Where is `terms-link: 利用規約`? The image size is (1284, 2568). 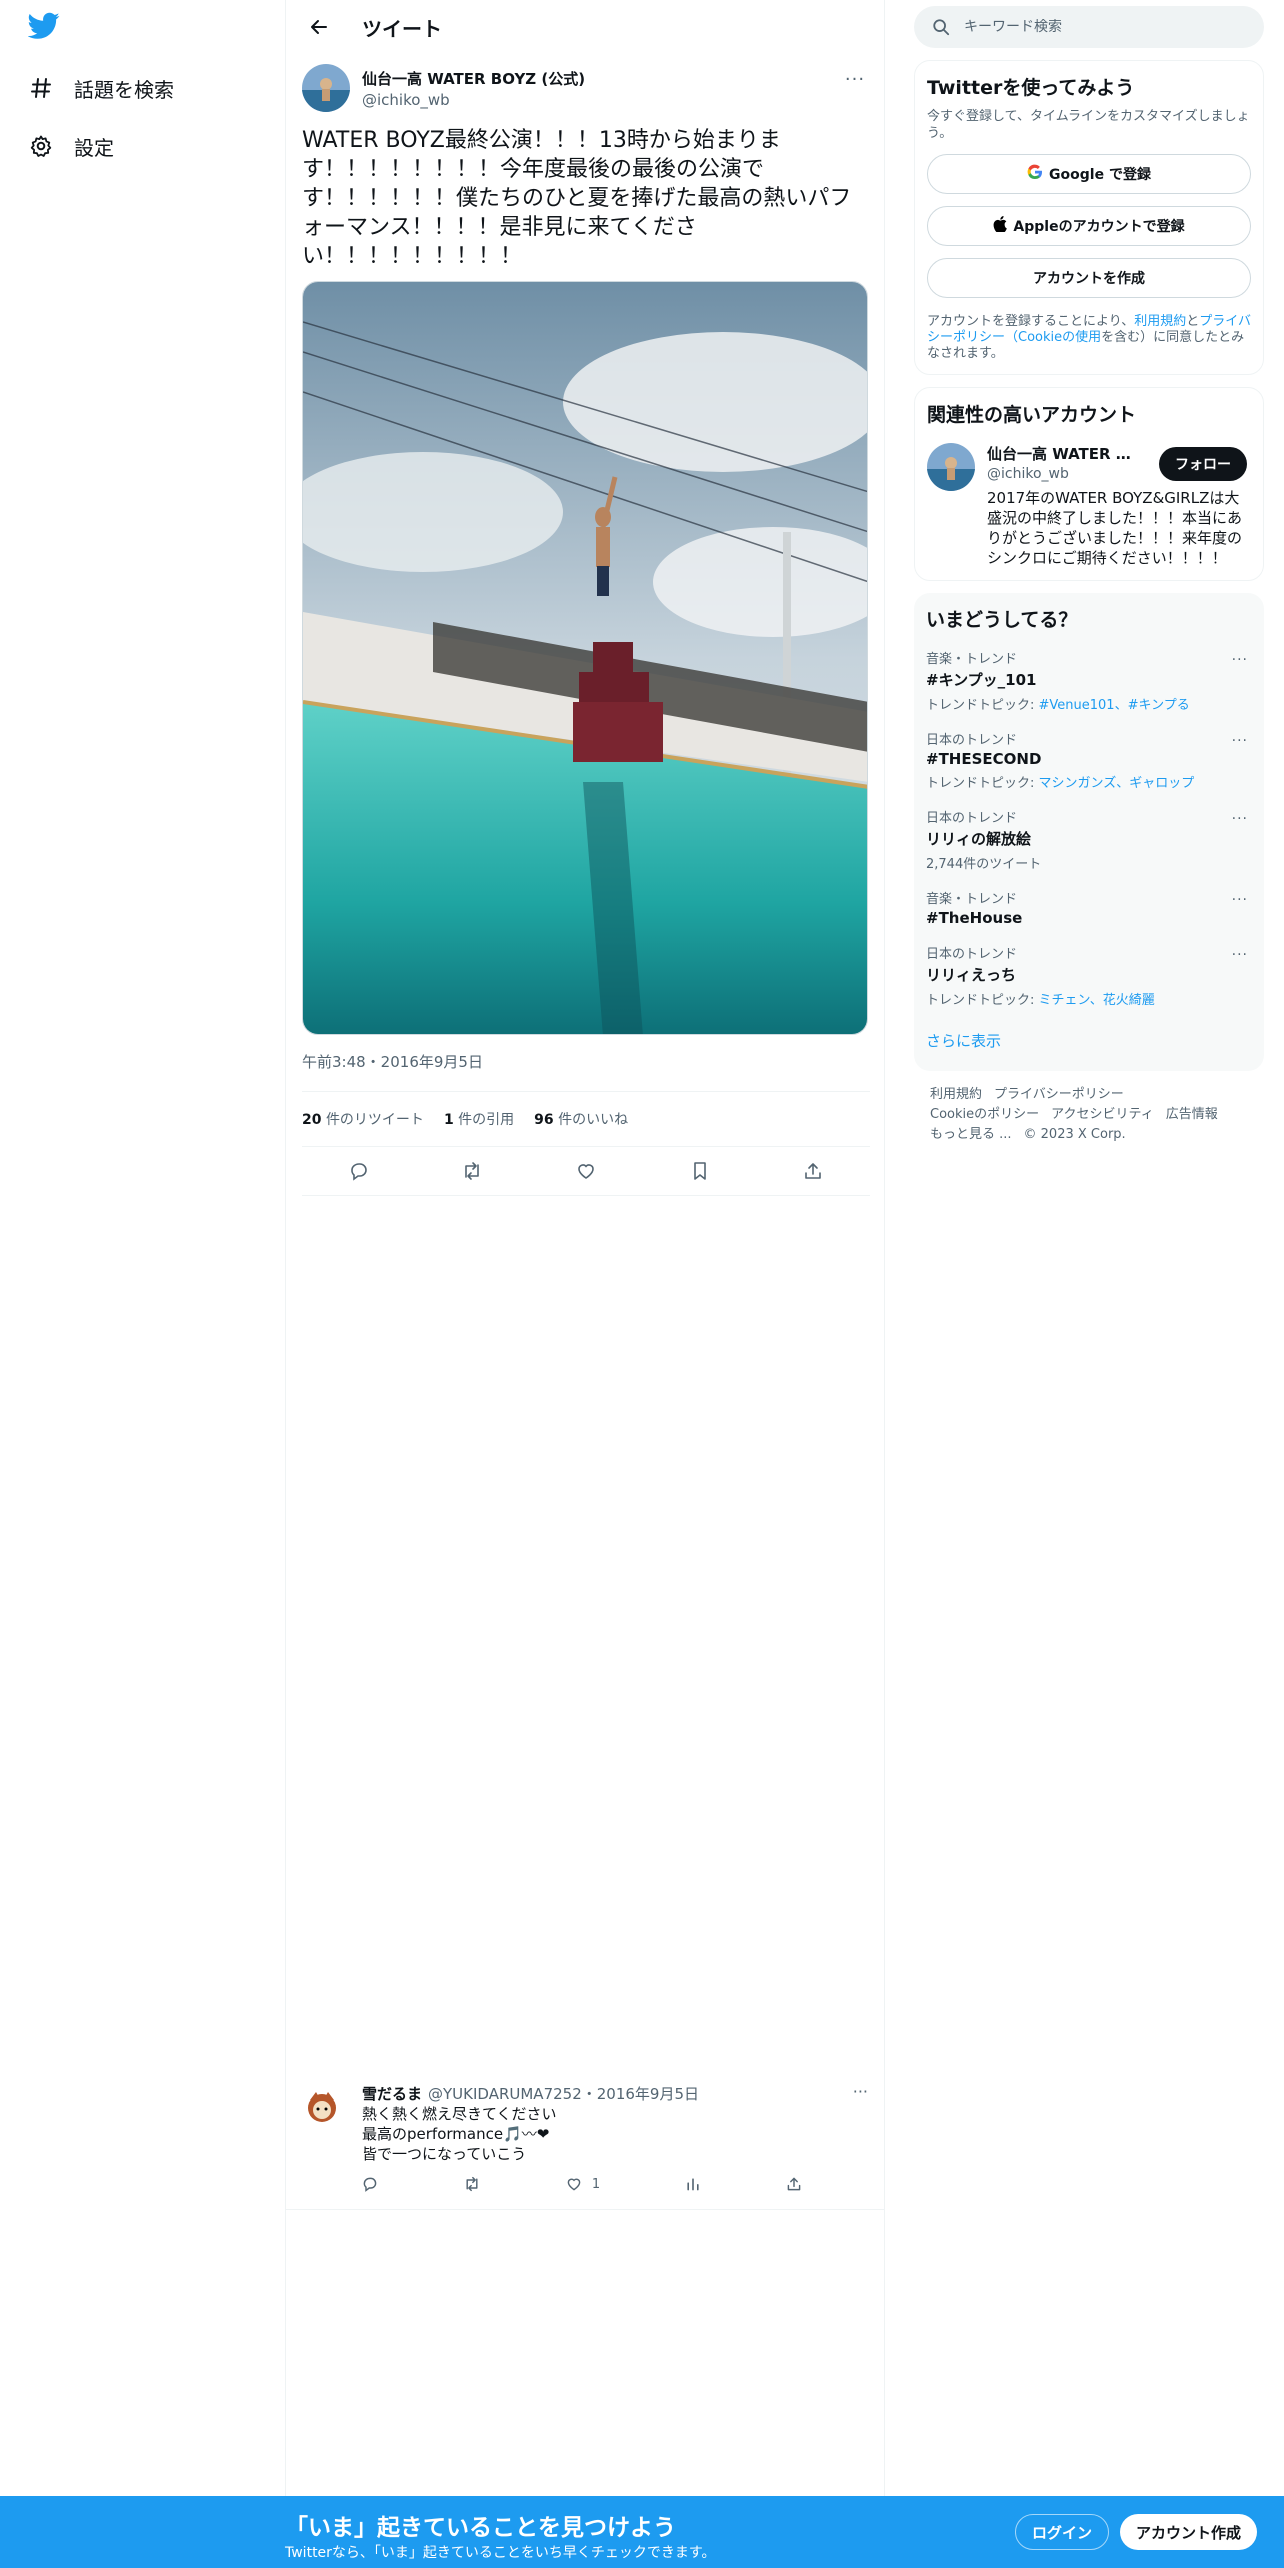 terms-link: 利用規約 is located at coordinates (1160, 321).